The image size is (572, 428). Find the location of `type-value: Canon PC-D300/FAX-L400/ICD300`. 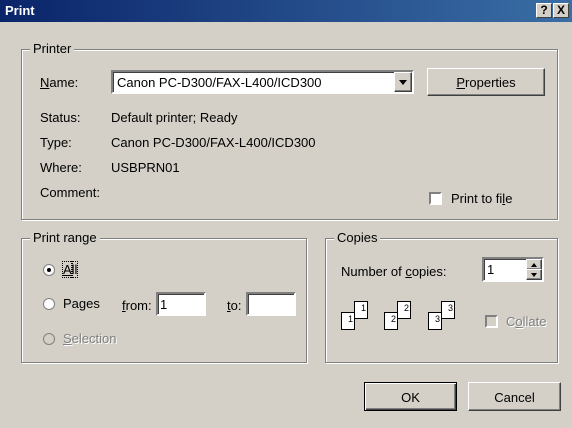

type-value: Canon PC-D300/FAX-L400/ICD300 is located at coordinates (213, 142).